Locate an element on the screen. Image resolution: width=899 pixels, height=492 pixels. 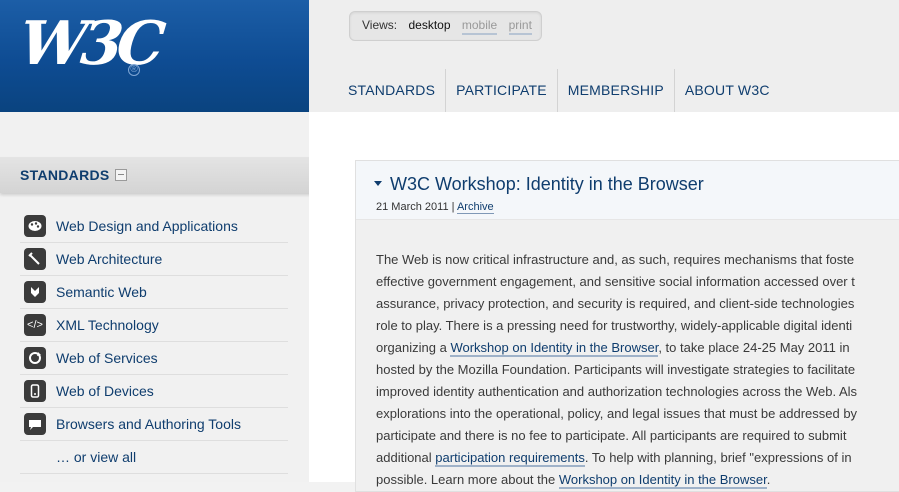
browser-icon is located at coordinates (35, 424).